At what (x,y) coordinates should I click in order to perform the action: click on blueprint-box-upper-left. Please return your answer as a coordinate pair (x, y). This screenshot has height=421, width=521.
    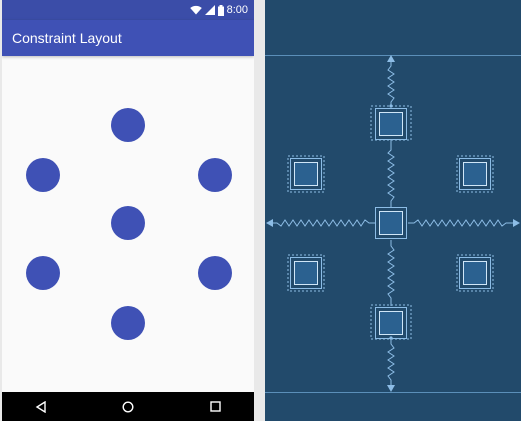
    Looking at the image, I should click on (306, 174).